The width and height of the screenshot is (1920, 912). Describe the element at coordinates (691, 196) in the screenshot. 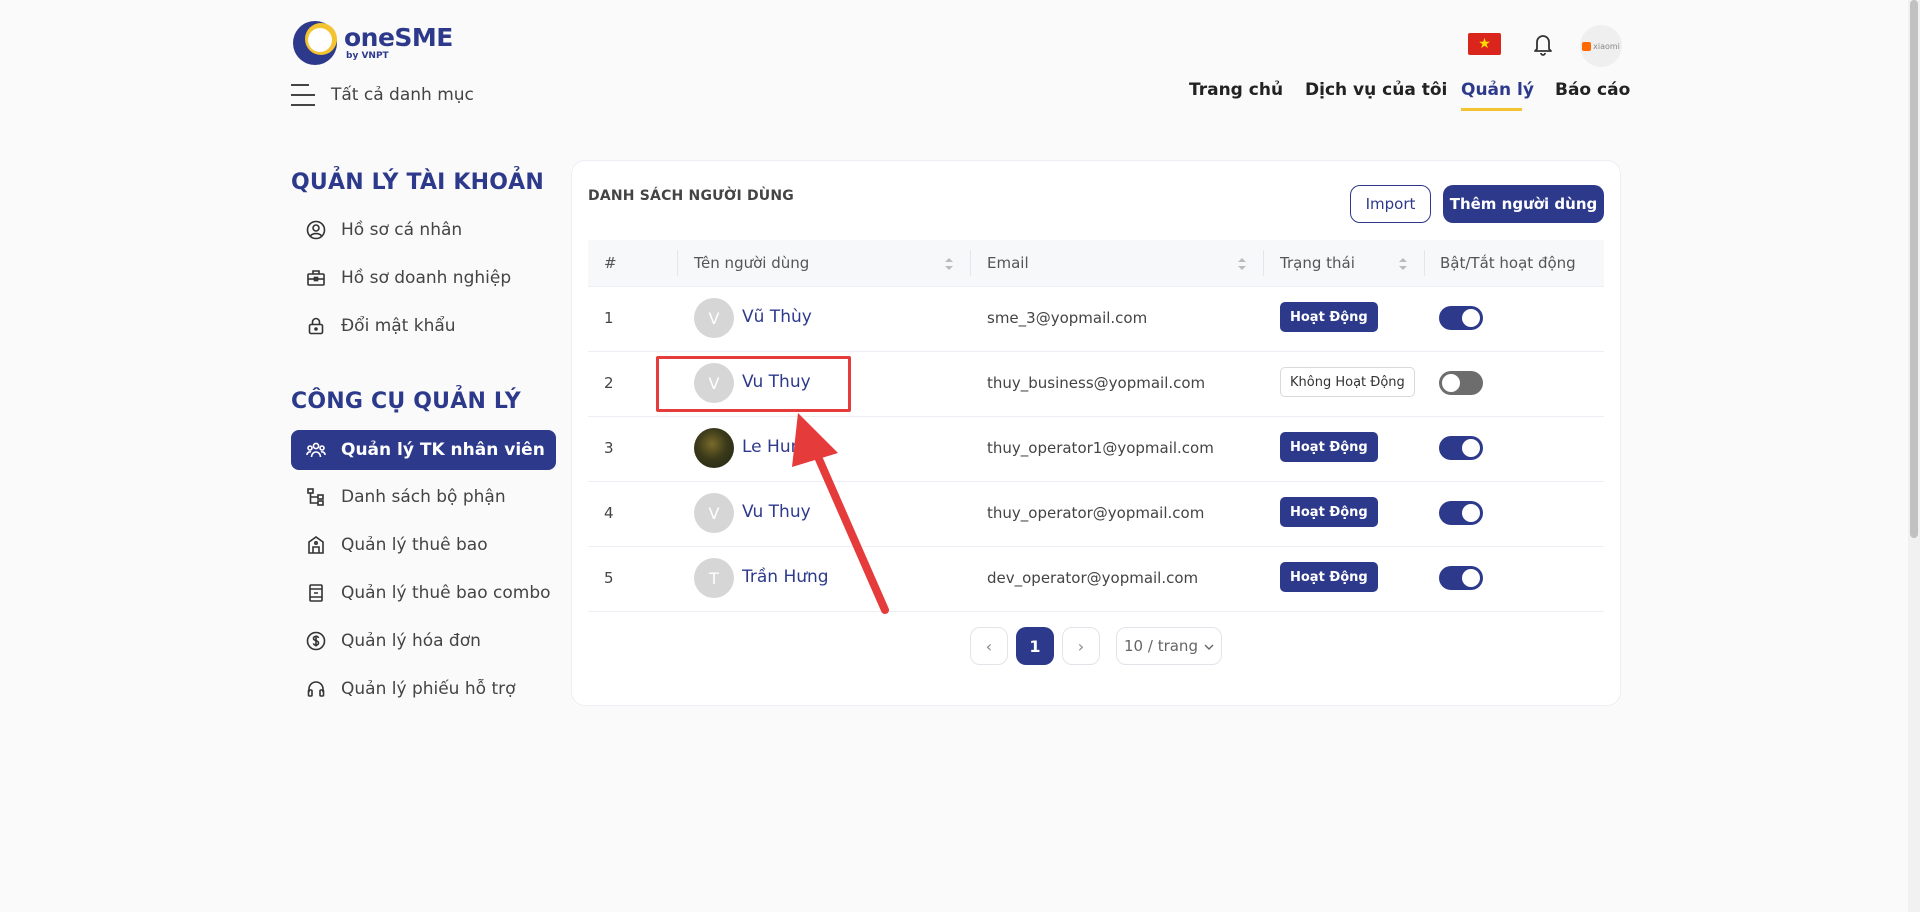

I see `user-list-title: DANH SÁCH NGƯỜI DÙNG` at that location.